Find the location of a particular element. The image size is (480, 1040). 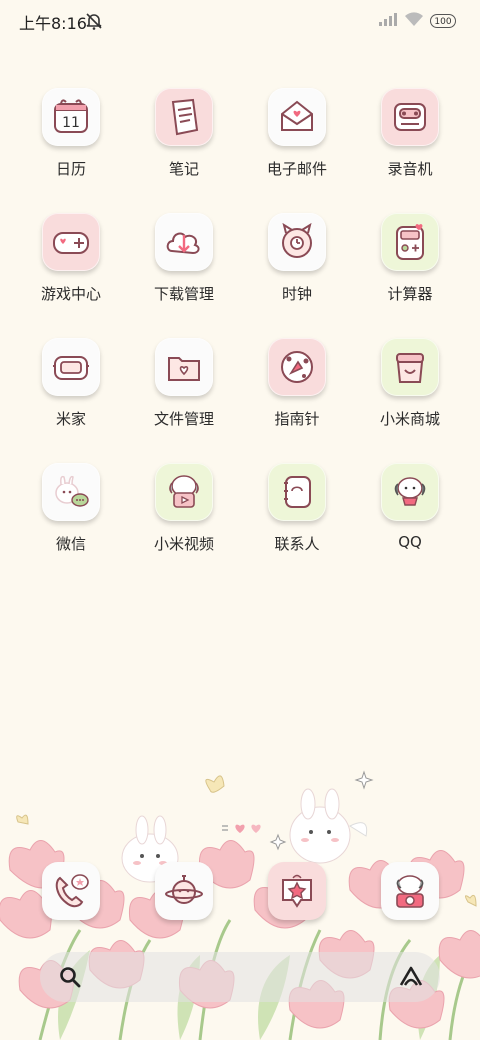

app-game-center: 游戏中心 is located at coordinates (71, 269).